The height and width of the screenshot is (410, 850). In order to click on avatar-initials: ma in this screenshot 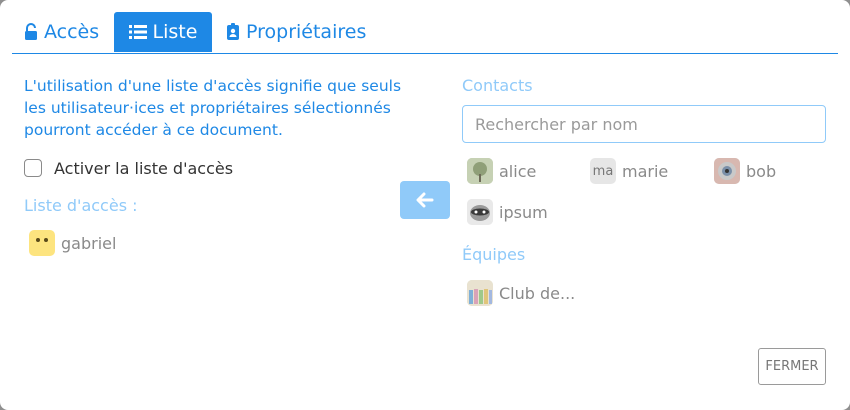, I will do `click(603, 171)`.